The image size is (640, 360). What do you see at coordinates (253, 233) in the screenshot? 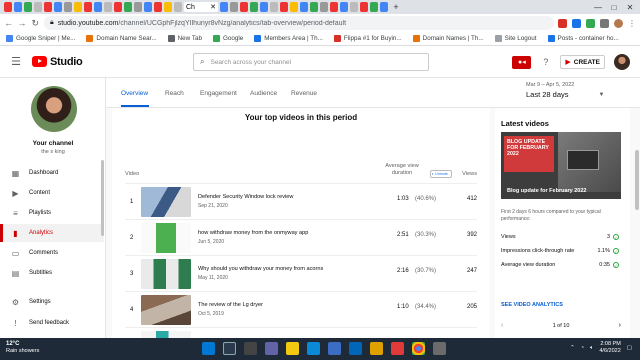
I see `video-title: how withdraw money from the onmyway app` at bounding box center [253, 233].